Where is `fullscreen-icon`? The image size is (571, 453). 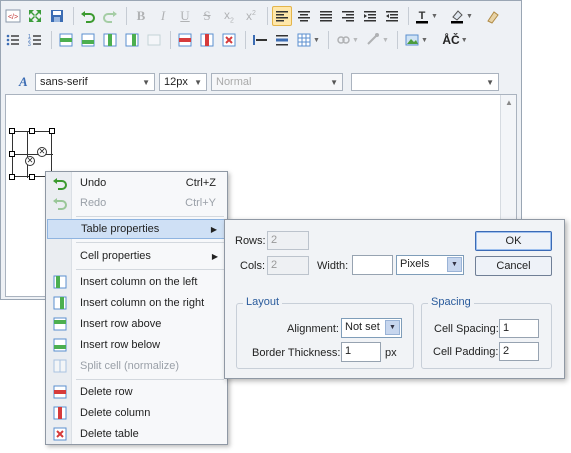 fullscreen-icon is located at coordinates (35, 16).